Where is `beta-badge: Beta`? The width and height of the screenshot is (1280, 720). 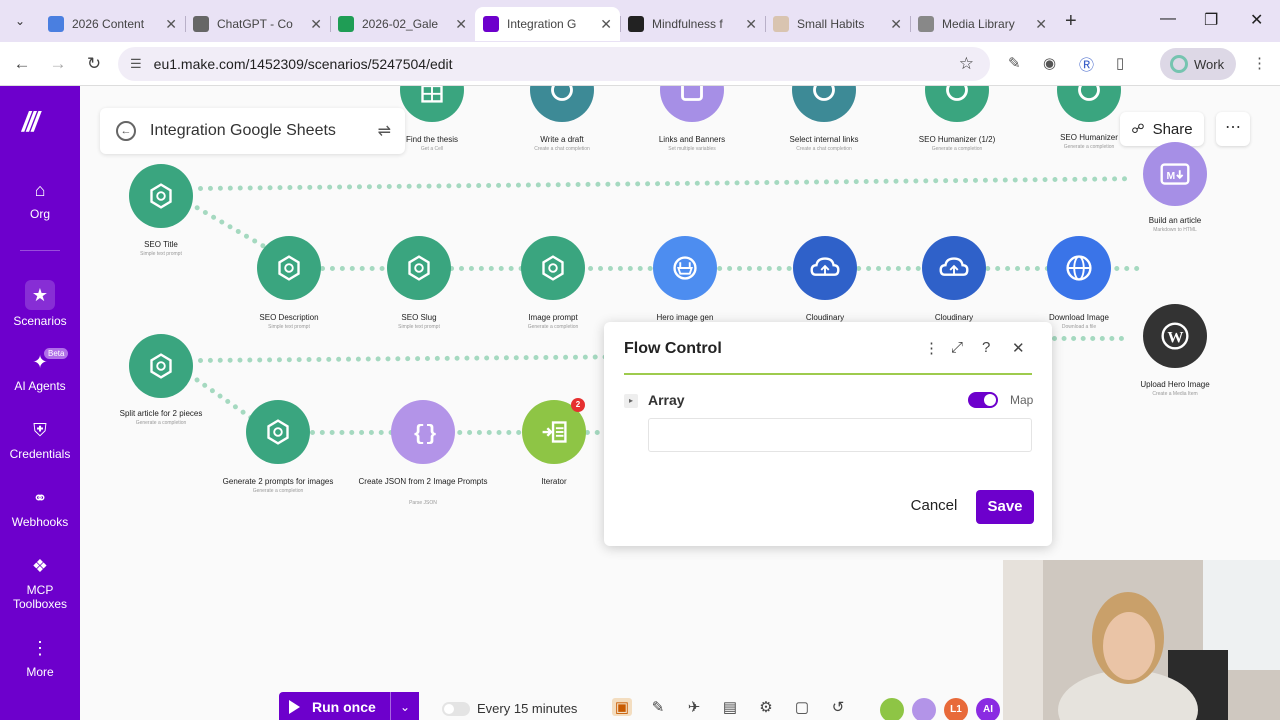
beta-badge: Beta is located at coordinates (56, 353).